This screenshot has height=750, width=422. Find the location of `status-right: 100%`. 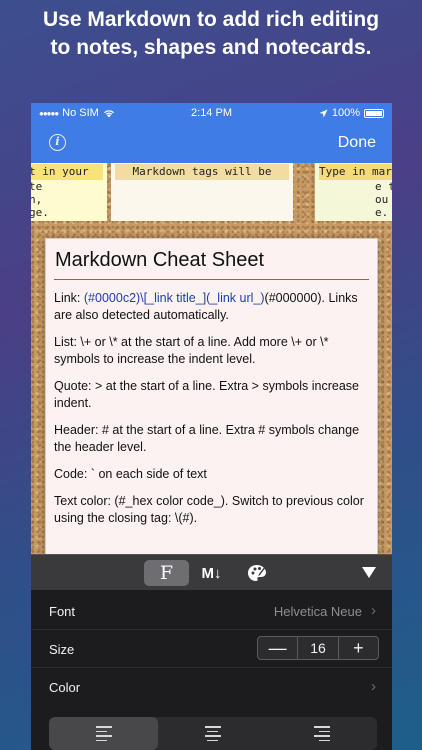

status-right: 100% is located at coordinates (351, 113).